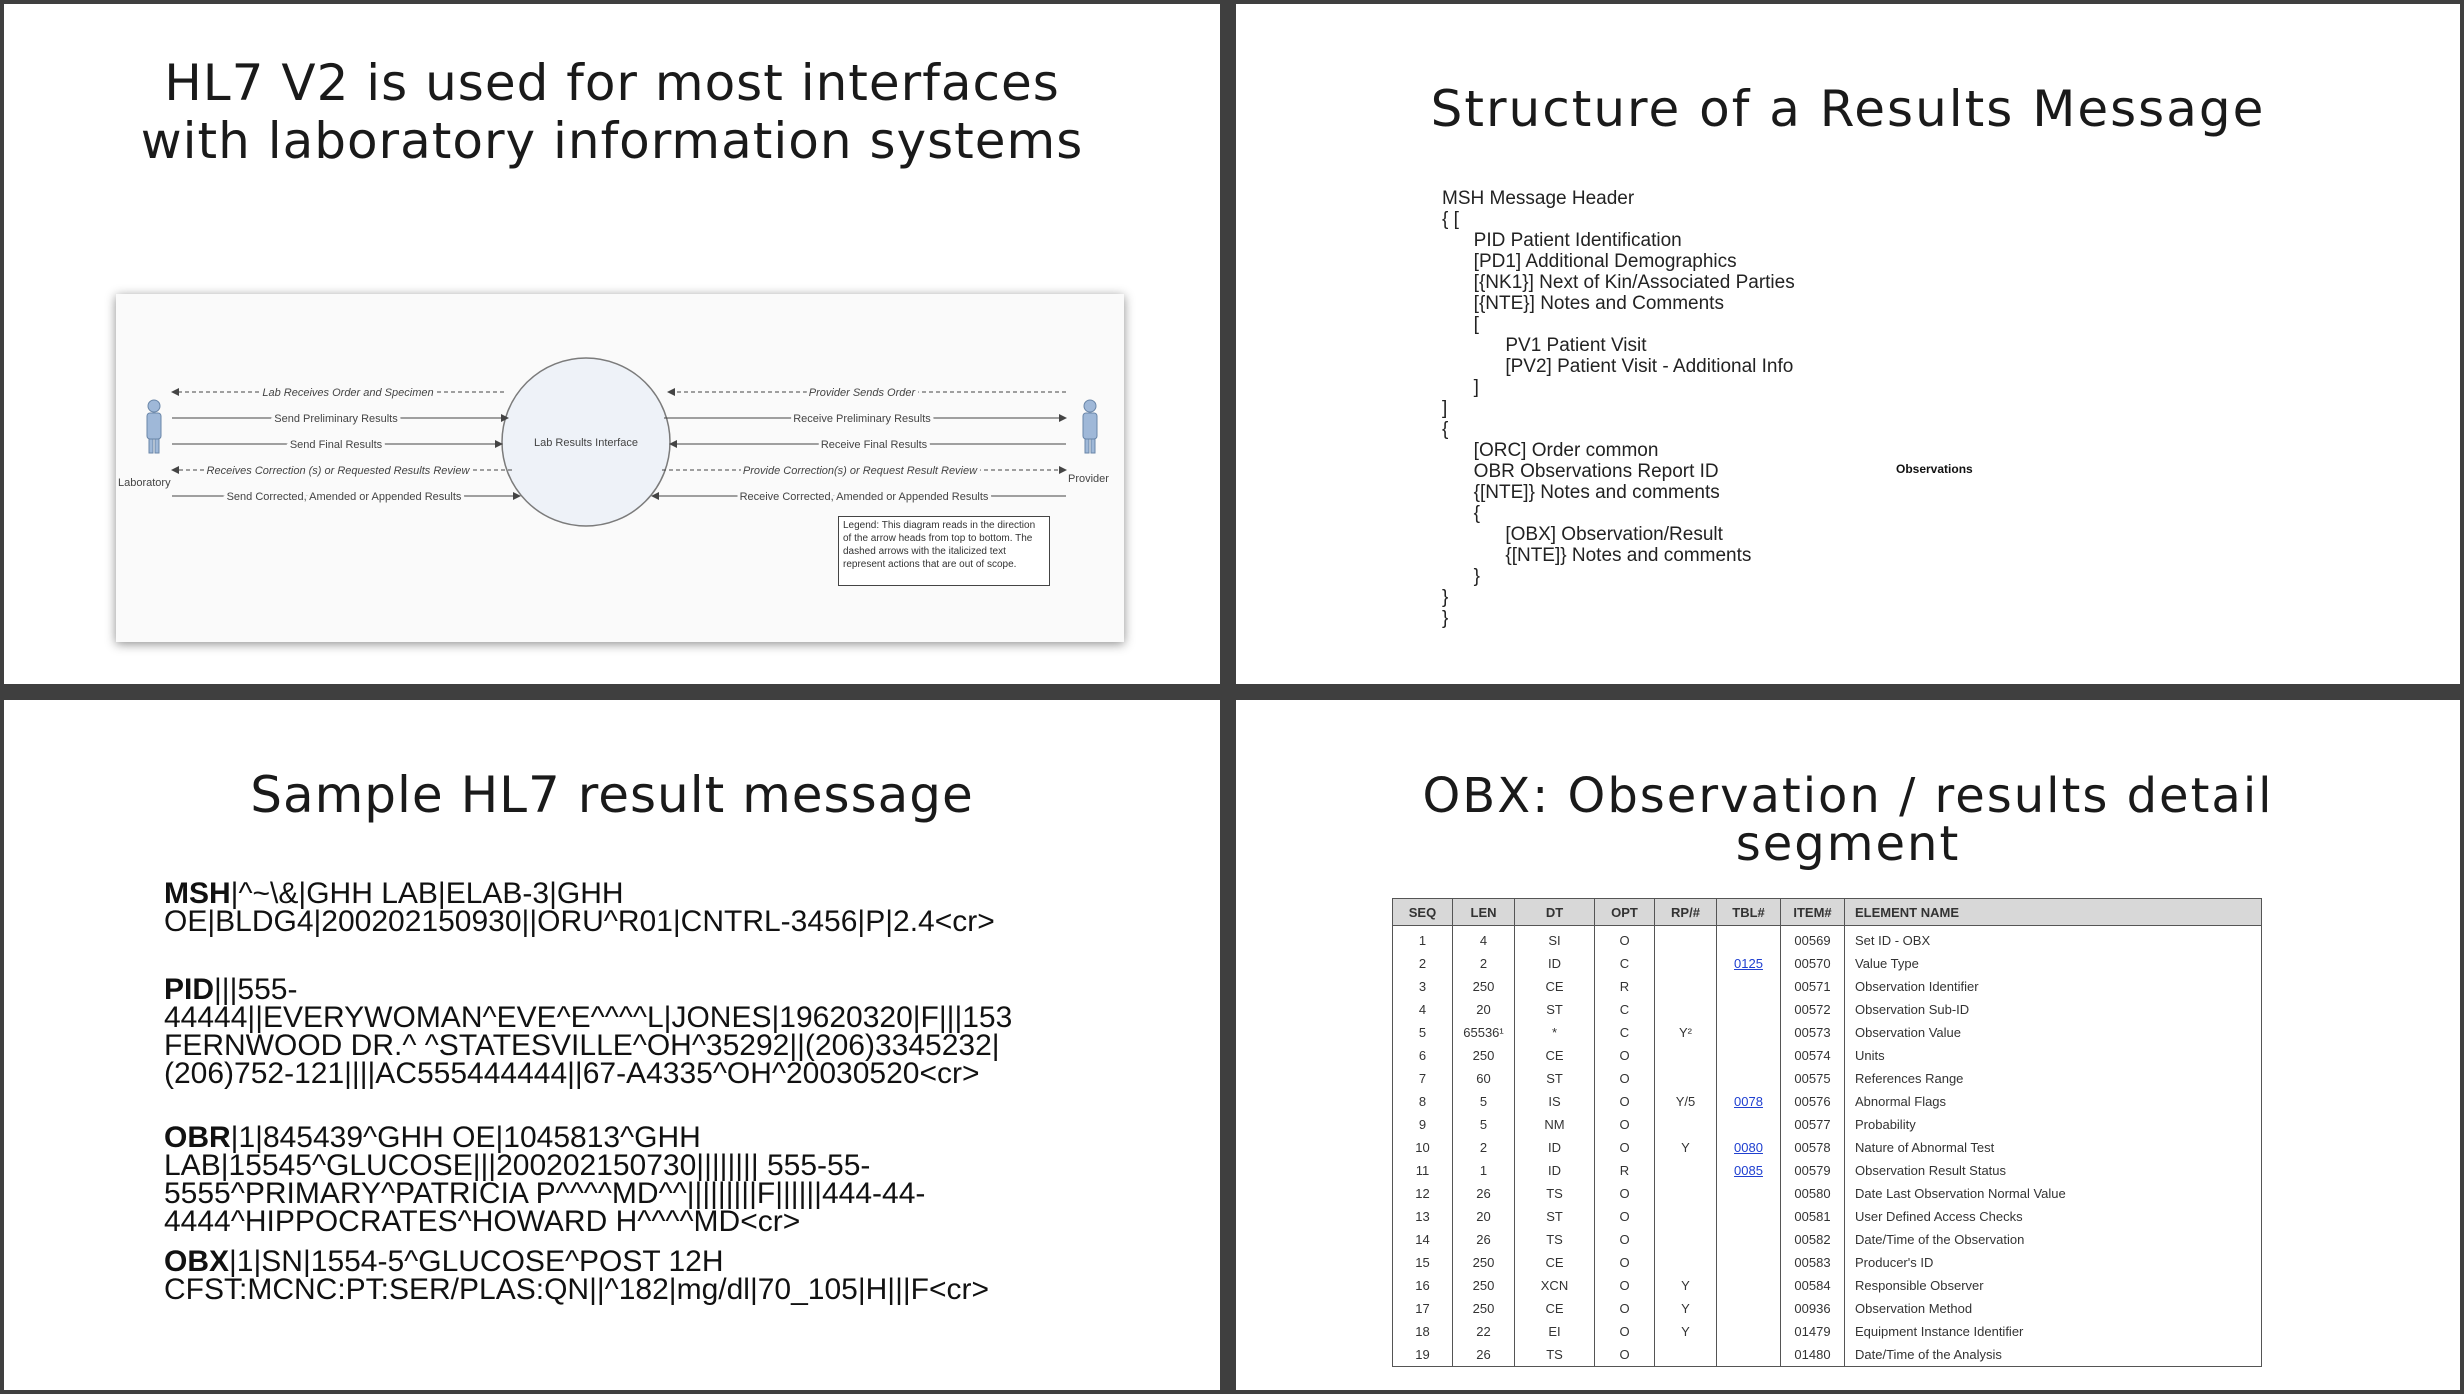 Image resolution: width=2464 pixels, height=1394 pixels. I want to click on table-cell: 00581, so click(1812, 1216).